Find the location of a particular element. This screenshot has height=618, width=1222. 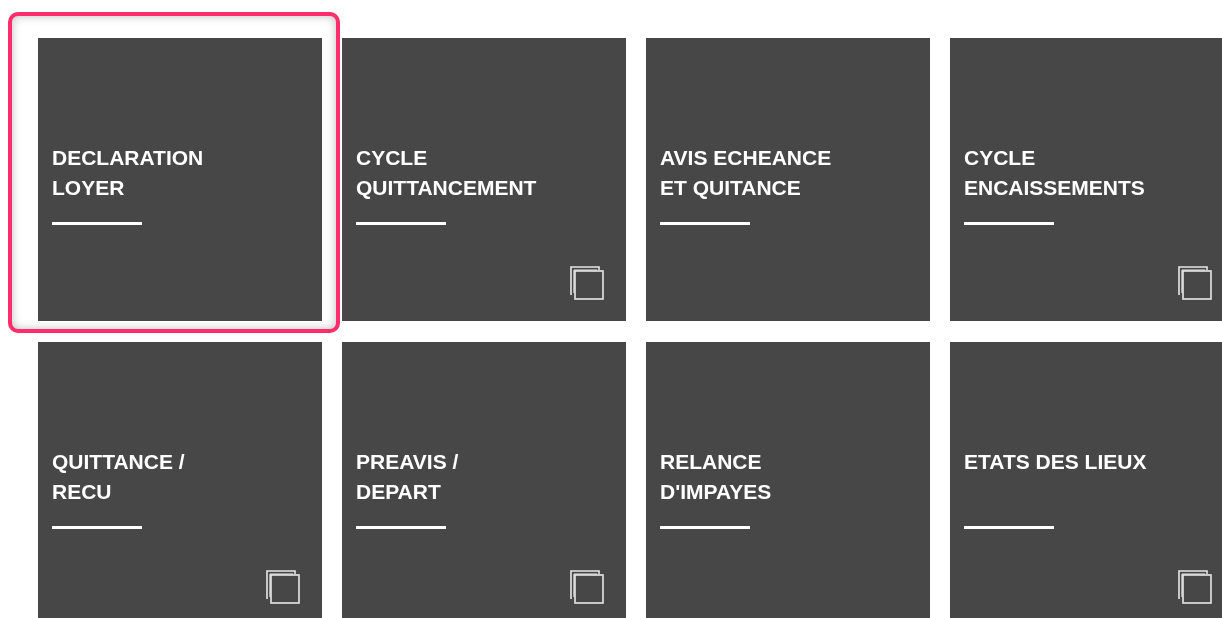

menu-tile: QUITTANCE / RECU is located at coordinates (180, 480).